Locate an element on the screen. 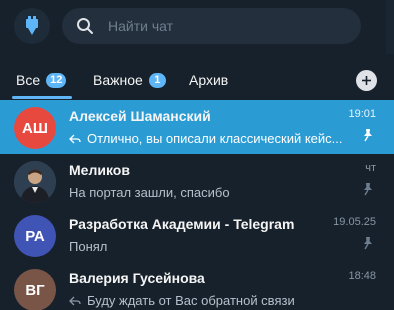 The width and height of the screenshot is (394, 310). plus-icon is located at coordinates (366, 80).